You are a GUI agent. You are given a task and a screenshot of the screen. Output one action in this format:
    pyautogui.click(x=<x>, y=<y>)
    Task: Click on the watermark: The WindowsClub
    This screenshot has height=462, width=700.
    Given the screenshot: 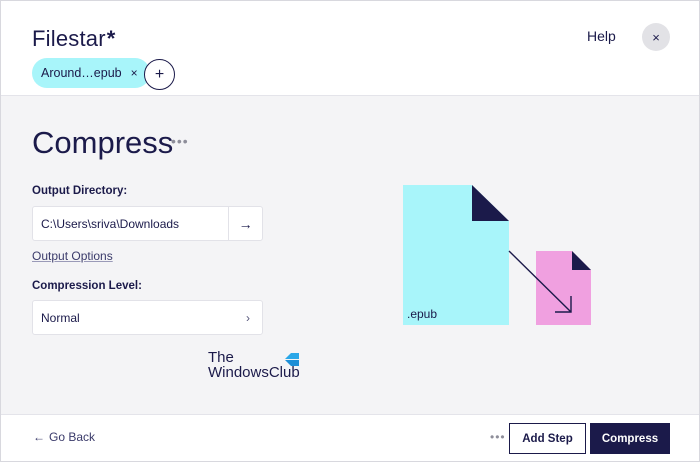 What is the action you would take?
    pyautogui.click(x=258, y=365)
    